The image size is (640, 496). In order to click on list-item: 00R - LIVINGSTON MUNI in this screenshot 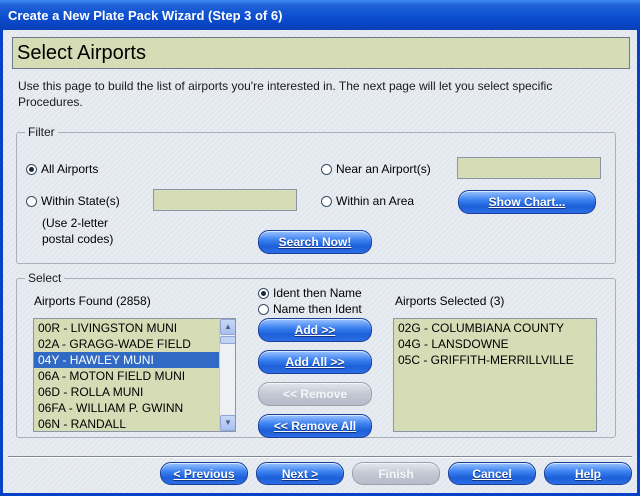, I will do `click(126, 328)`.